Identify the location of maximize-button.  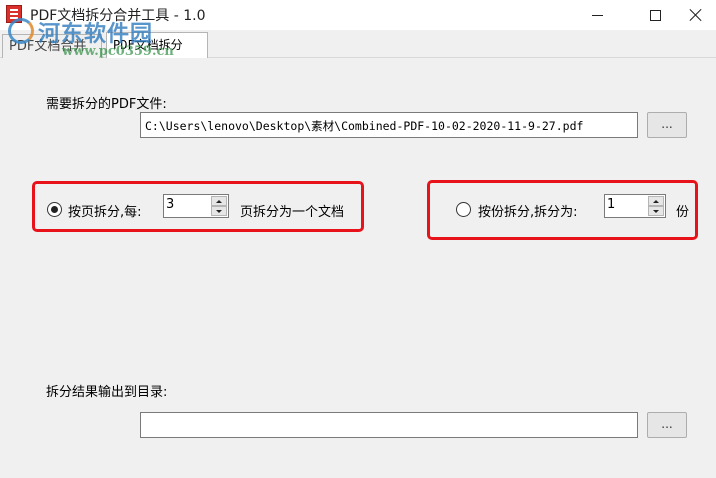
(655, 15).